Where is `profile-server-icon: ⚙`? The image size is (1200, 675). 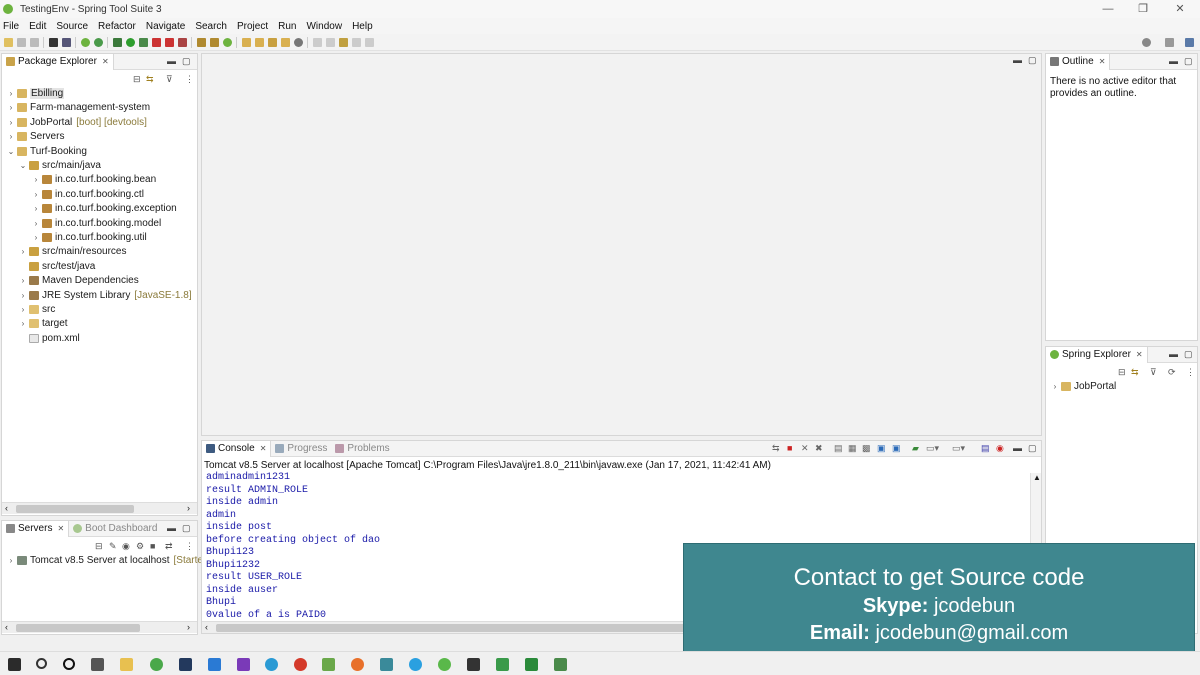
profile-server-icon: ⚙ is located at coordinates (140, 546).